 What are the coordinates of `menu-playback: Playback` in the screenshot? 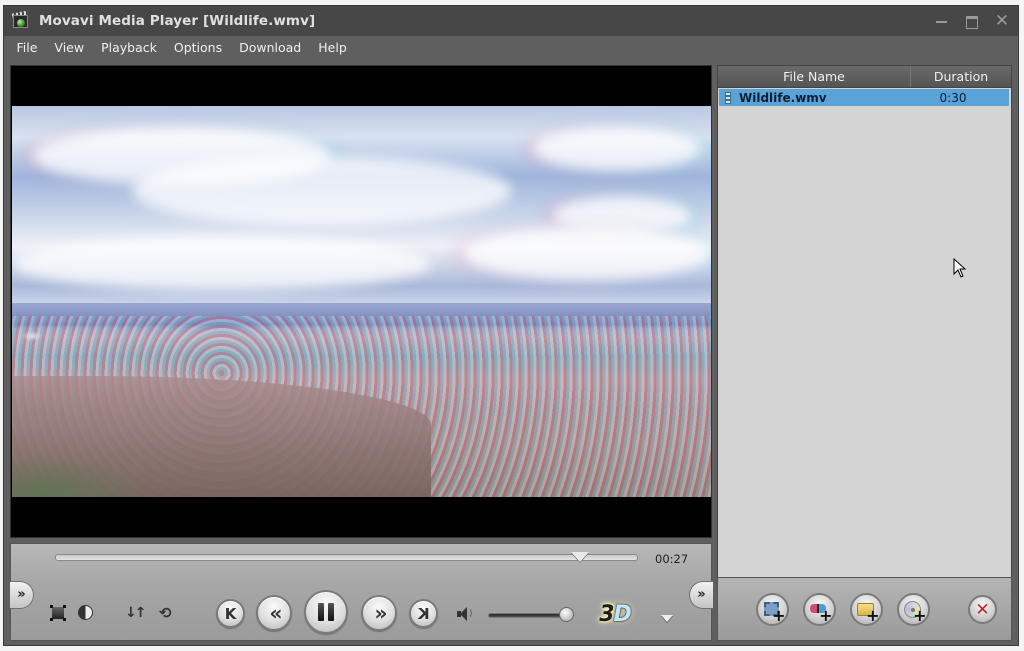 It's located at (129, 47).